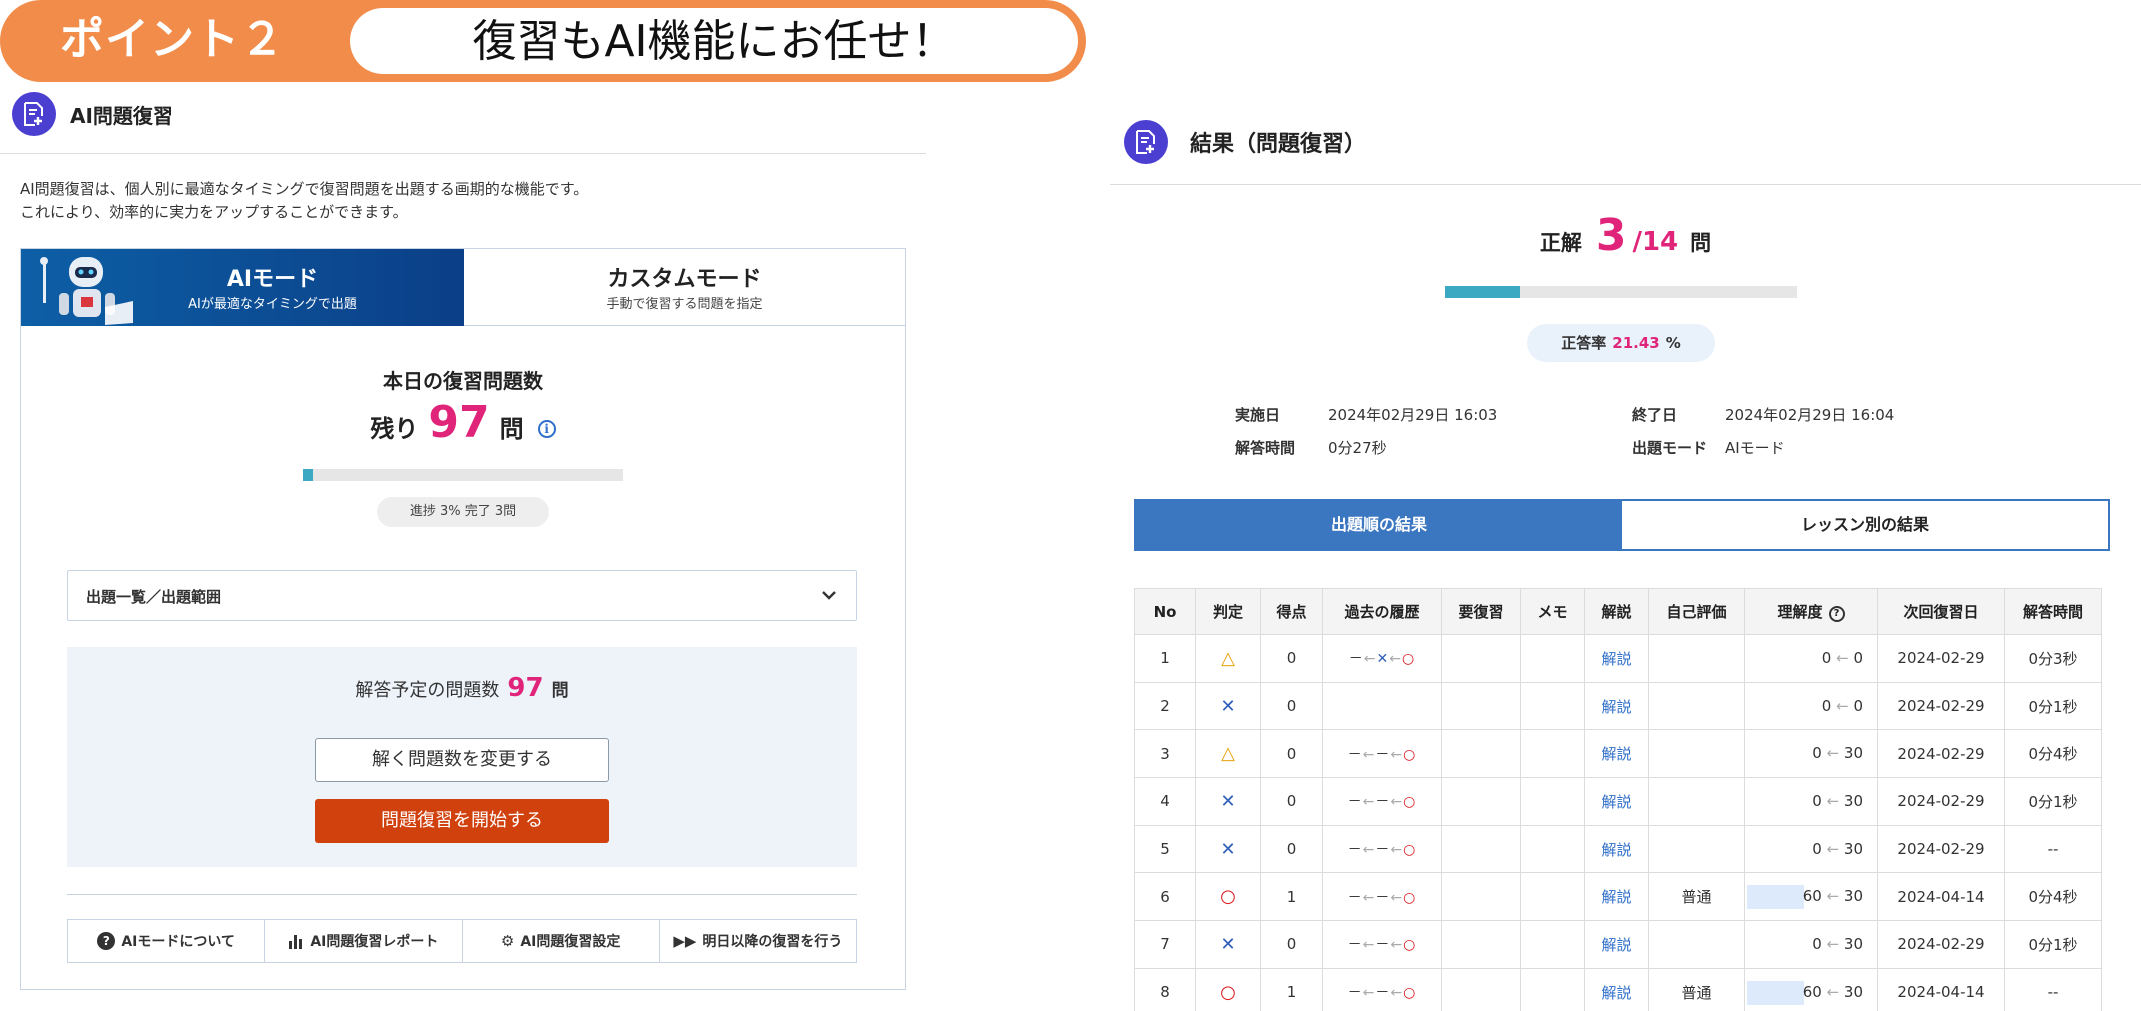  I want to click on help-icon: ?, so click(1836, 614).